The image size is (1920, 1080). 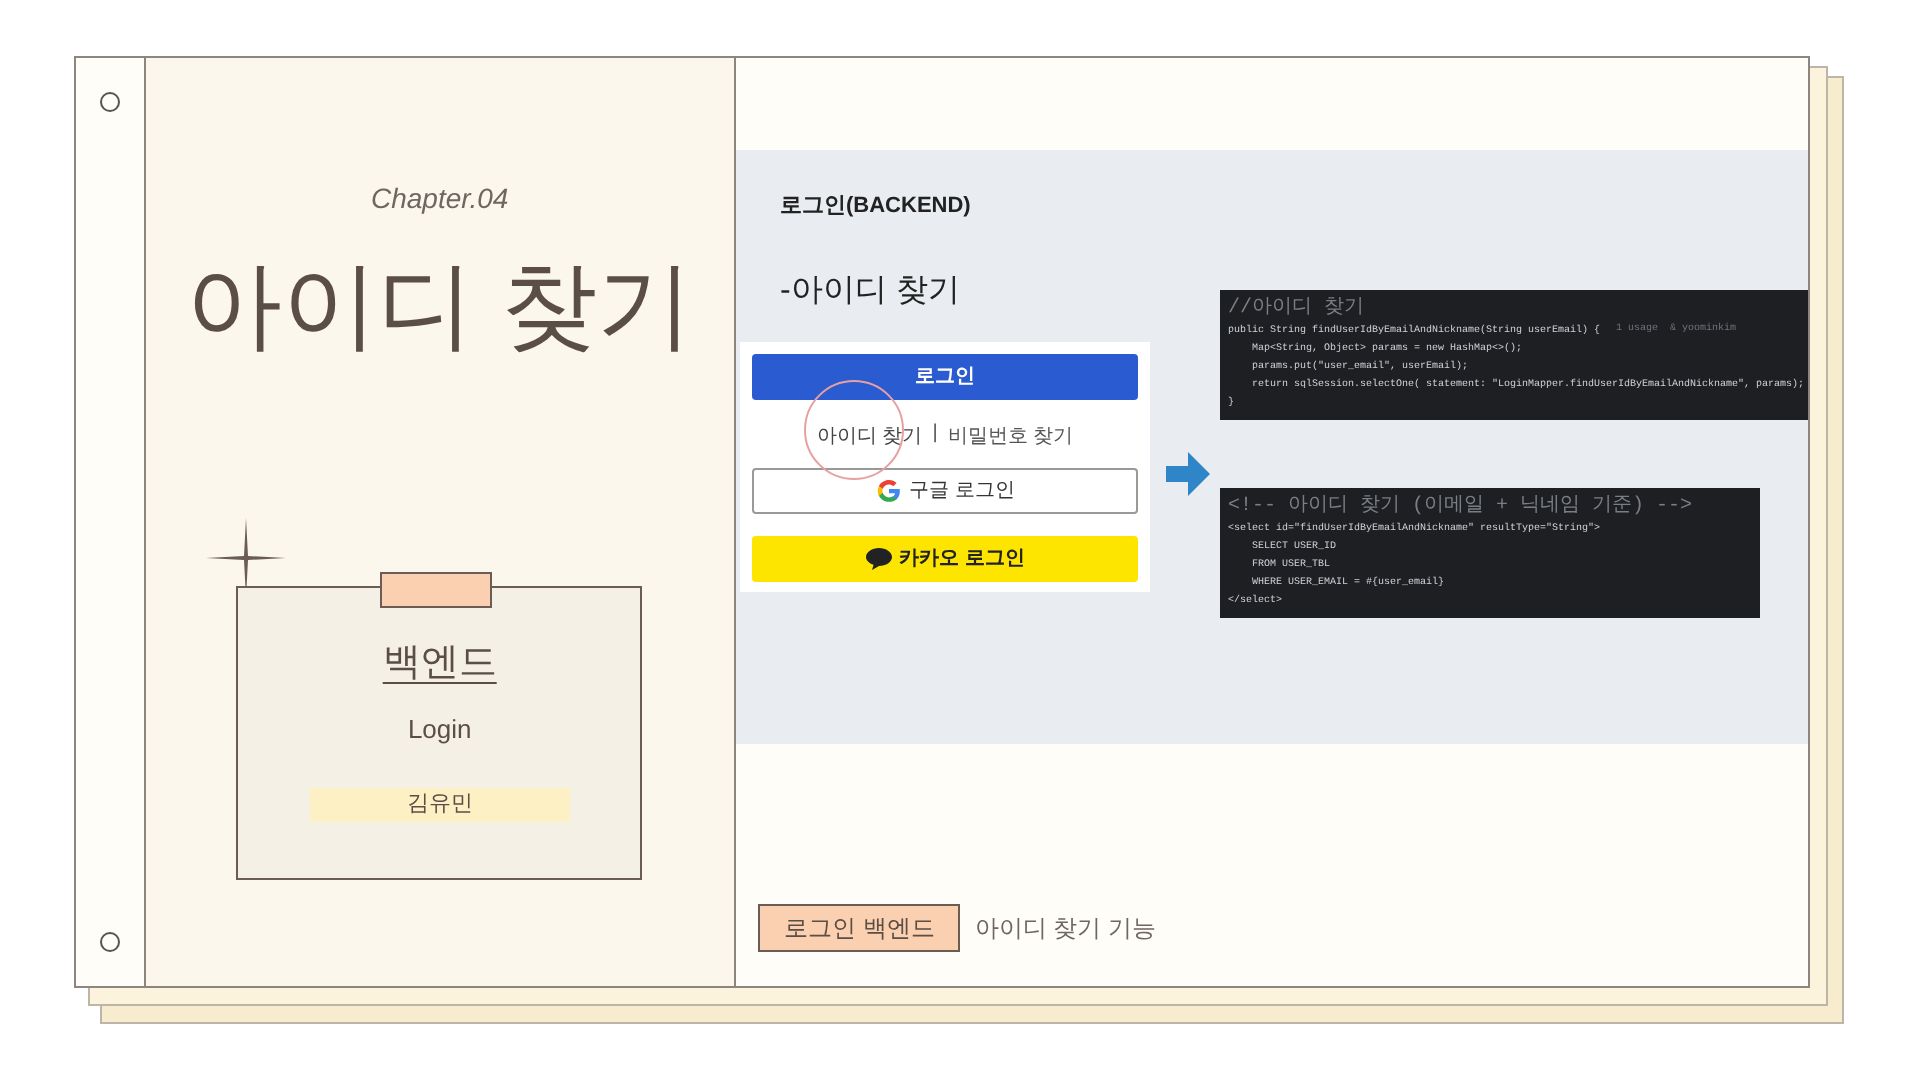 I want to click on arrow-right-icon, so click(x=1188, y=473).